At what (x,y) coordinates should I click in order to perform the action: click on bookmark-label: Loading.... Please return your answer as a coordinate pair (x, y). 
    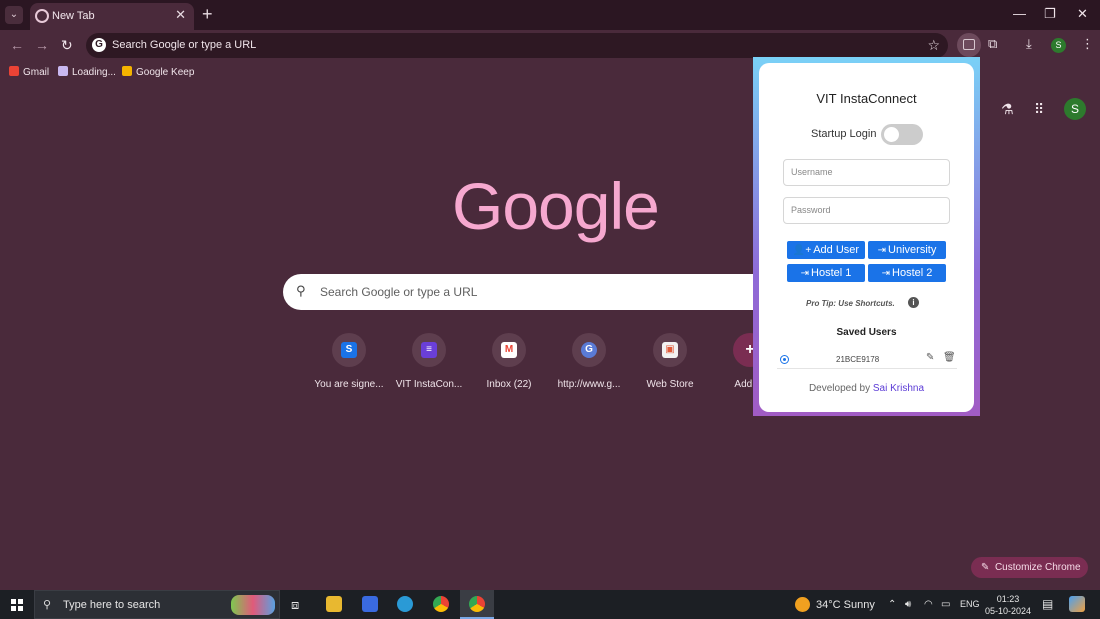
    Looking at the image, I should click on (94, 72).